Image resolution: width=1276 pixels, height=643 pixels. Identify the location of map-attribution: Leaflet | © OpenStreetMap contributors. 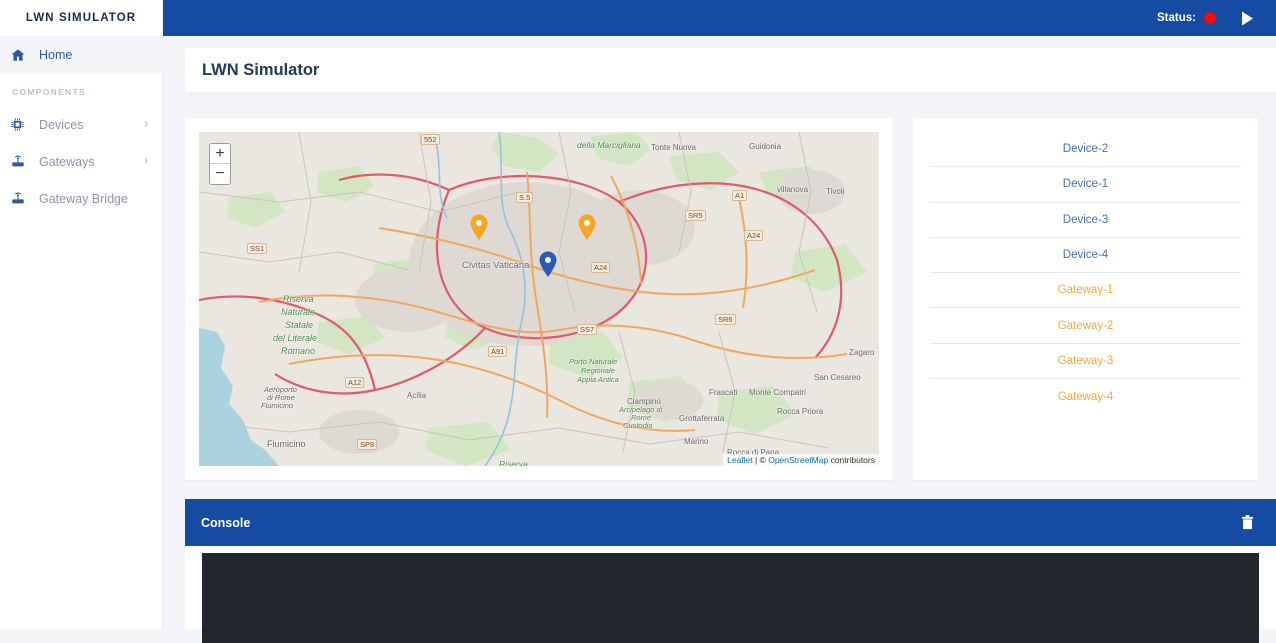
(801, 460).